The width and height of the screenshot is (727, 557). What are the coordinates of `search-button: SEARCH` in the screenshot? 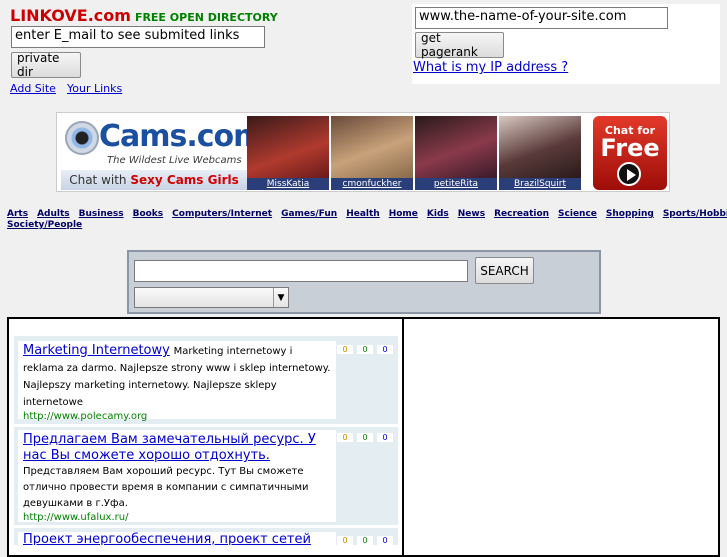 It's located at (504, 270).